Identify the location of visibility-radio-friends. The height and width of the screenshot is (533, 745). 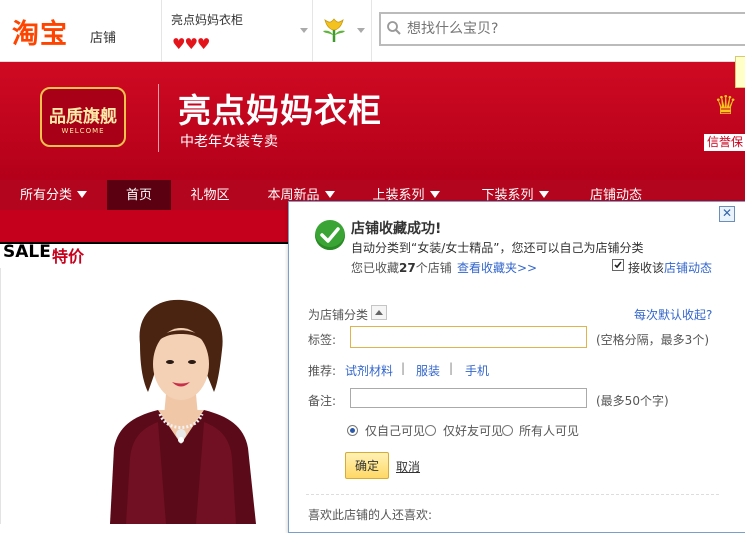
(430, 430).